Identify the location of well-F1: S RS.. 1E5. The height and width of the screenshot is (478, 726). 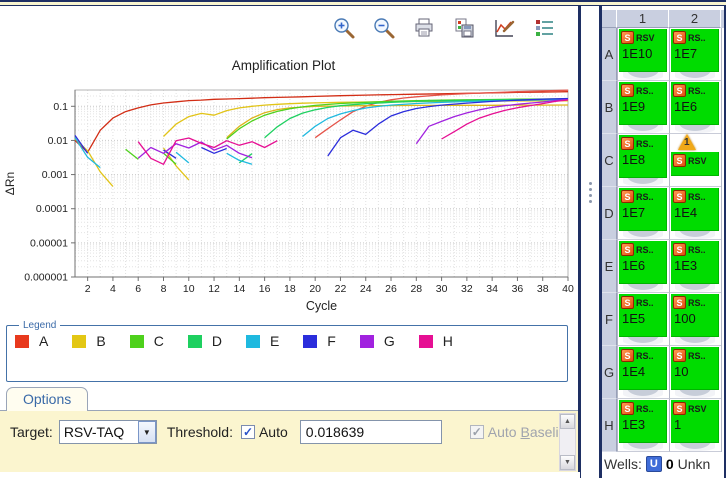
(643, 319).